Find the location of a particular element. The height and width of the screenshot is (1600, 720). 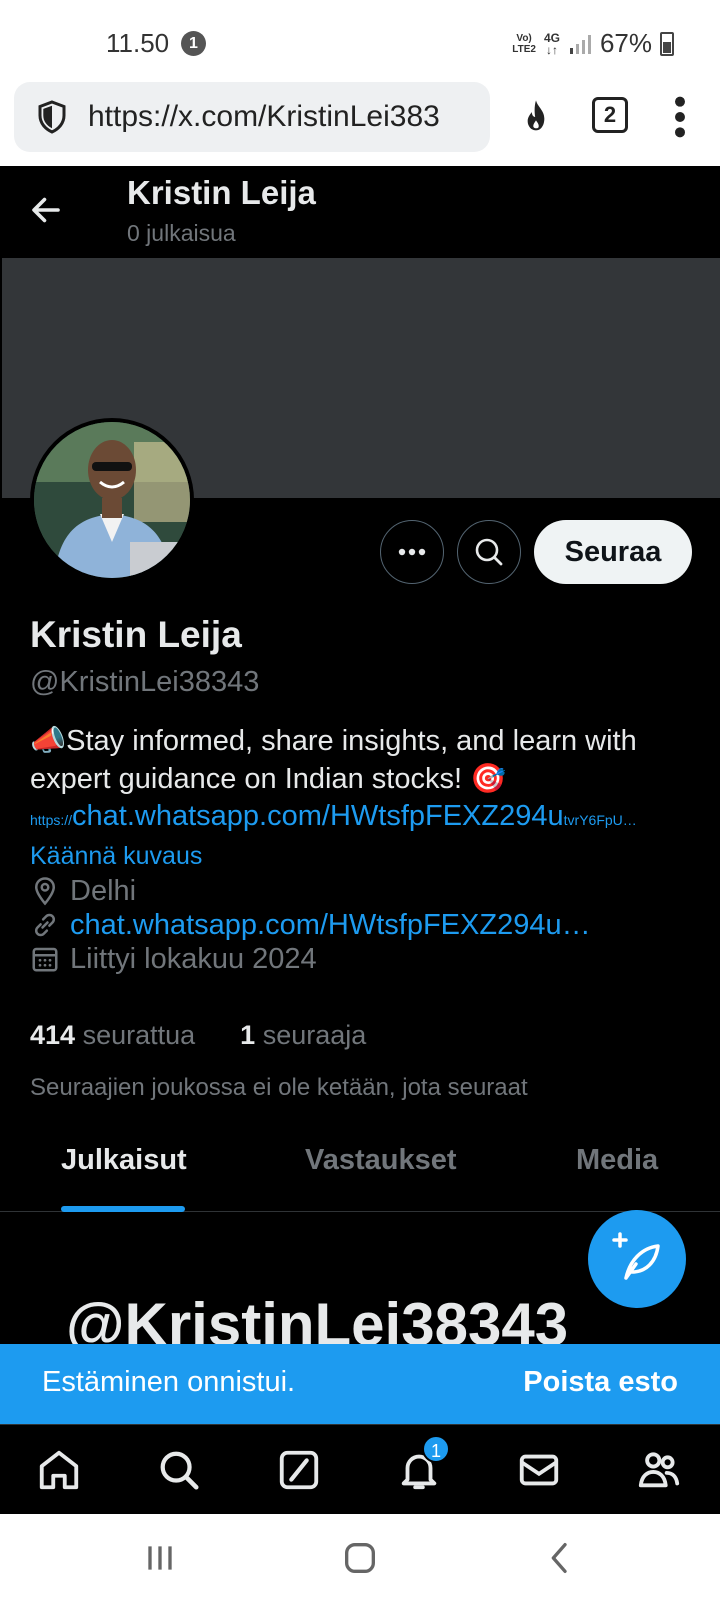

avatar is located at coordinates (112, 500).